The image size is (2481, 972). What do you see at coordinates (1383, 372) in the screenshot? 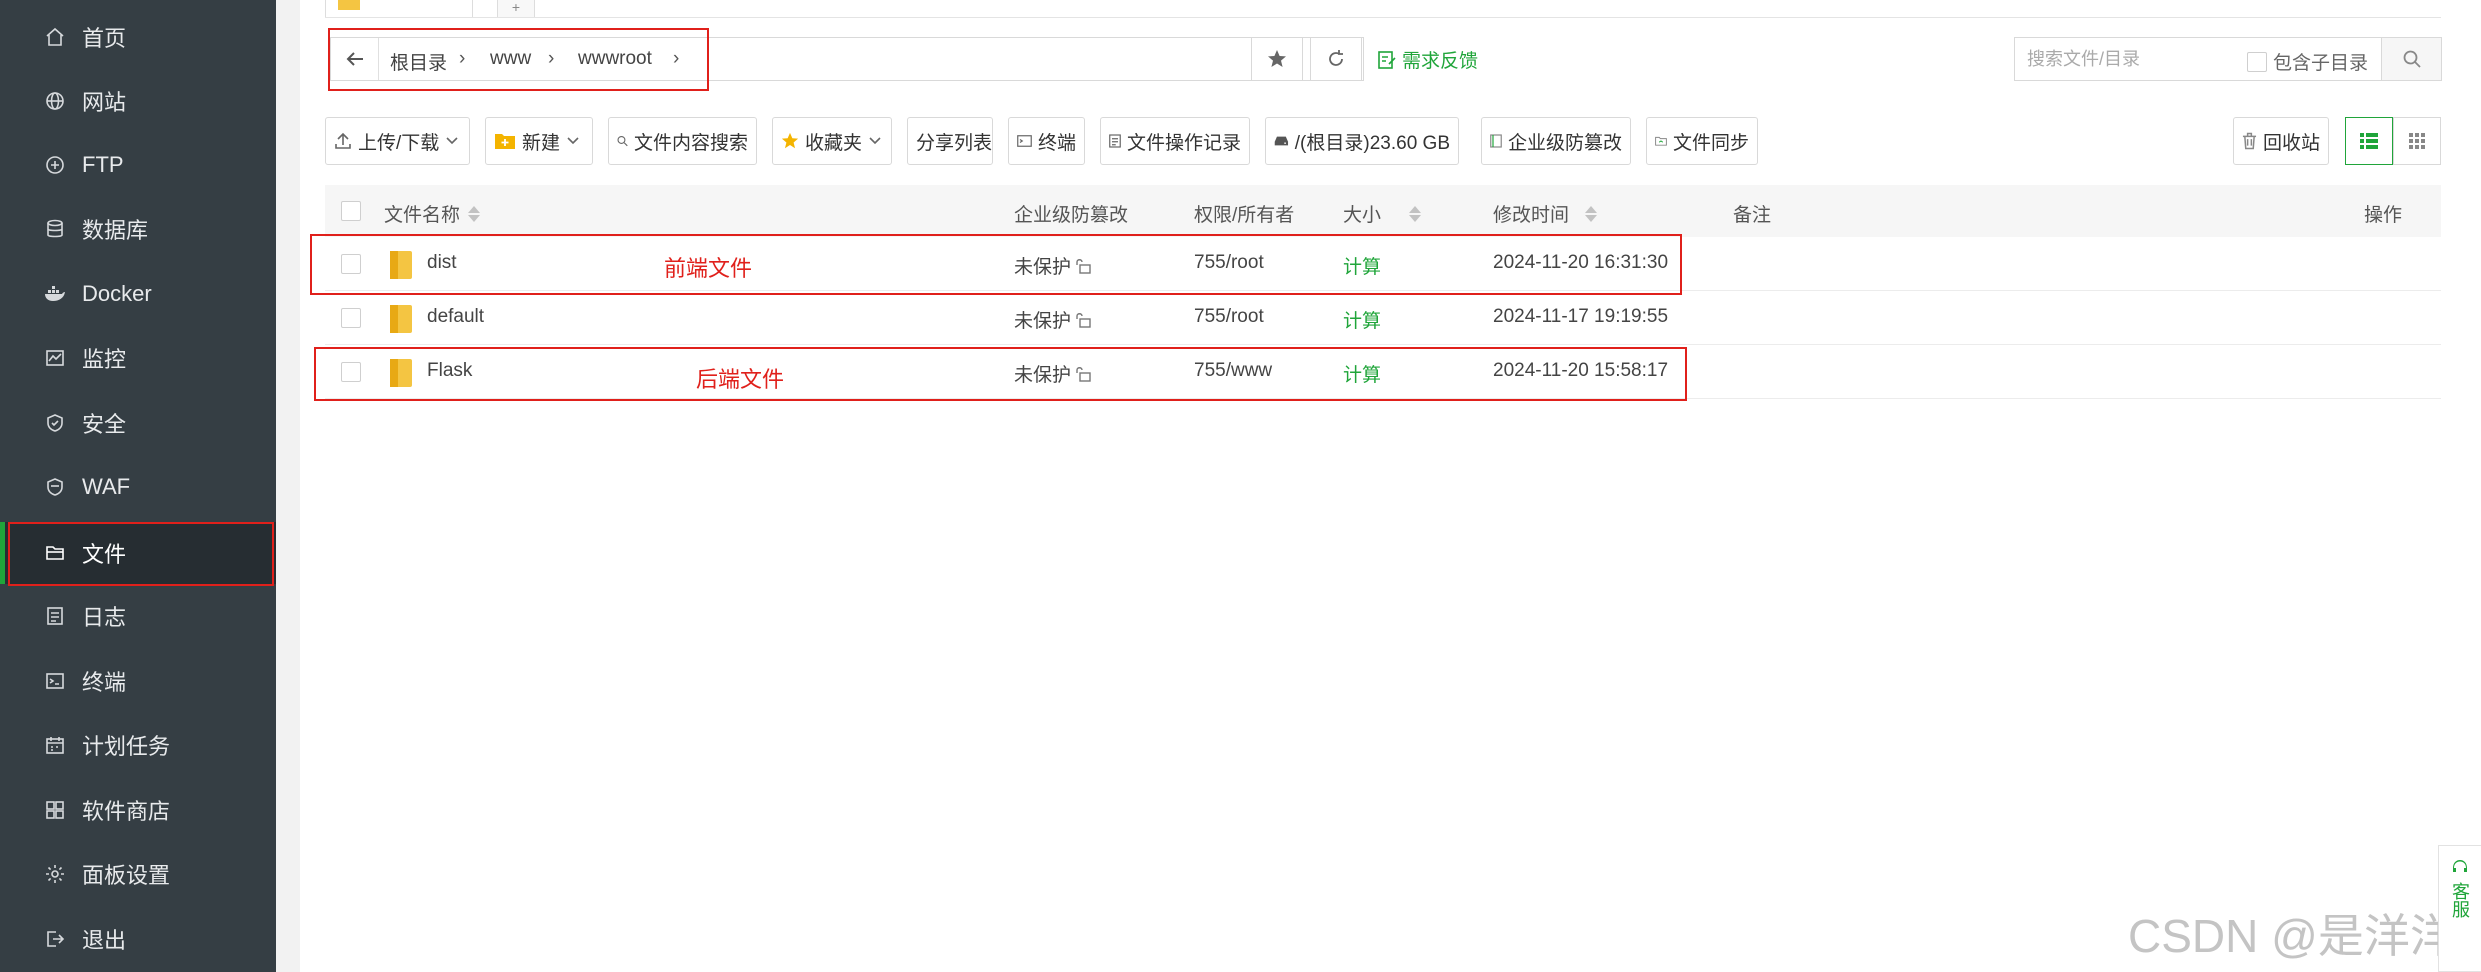
I see `table-row: Flask 未保护 755/www 计算 2024-11-20 15:58:17` at bounding box center [1383, 372].